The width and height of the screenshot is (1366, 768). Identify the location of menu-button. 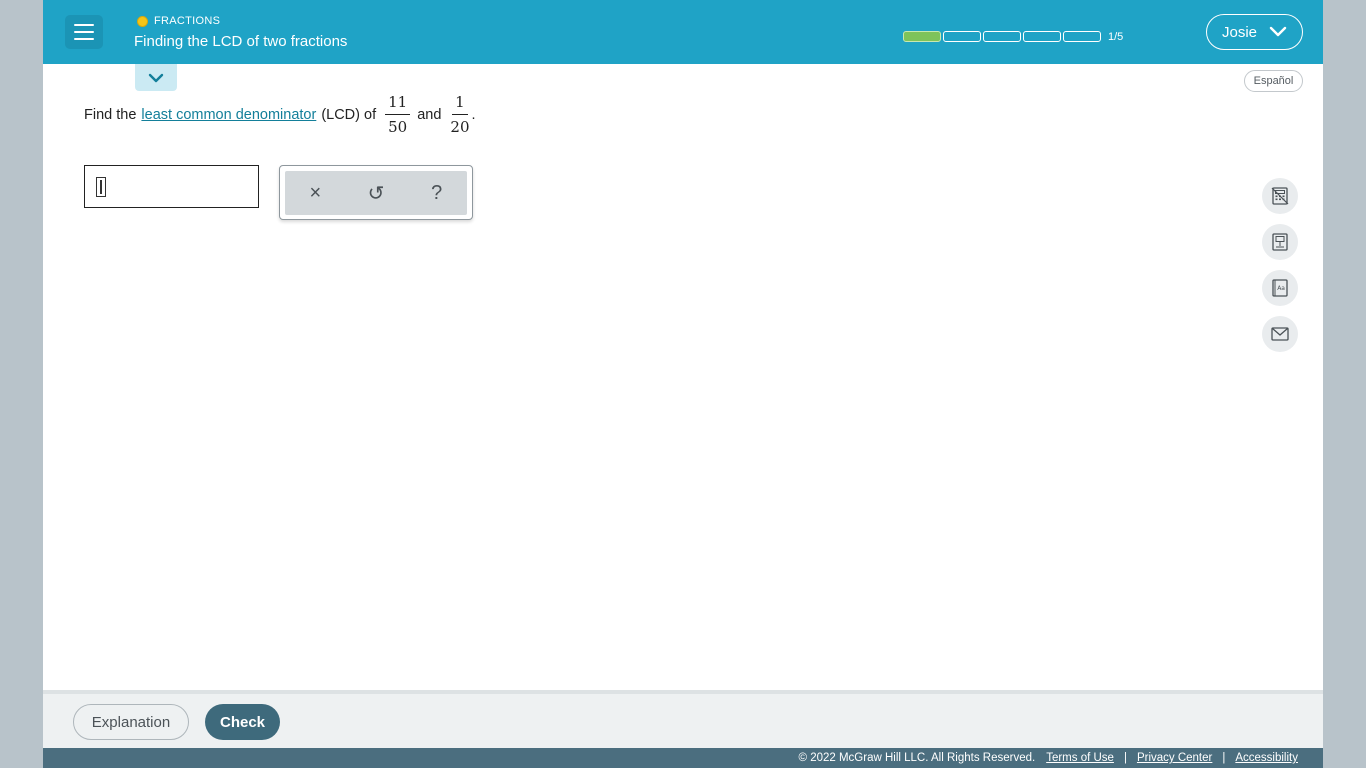
(84, 32).